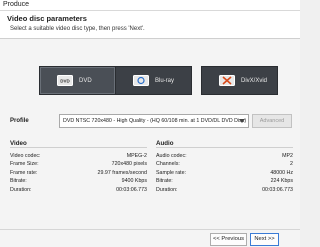  What do you see at coordinates (78, 172) in the screenshot?
I see `info-row: Frame rate: 29.97 frames/second` at bounding box center [78, 172].